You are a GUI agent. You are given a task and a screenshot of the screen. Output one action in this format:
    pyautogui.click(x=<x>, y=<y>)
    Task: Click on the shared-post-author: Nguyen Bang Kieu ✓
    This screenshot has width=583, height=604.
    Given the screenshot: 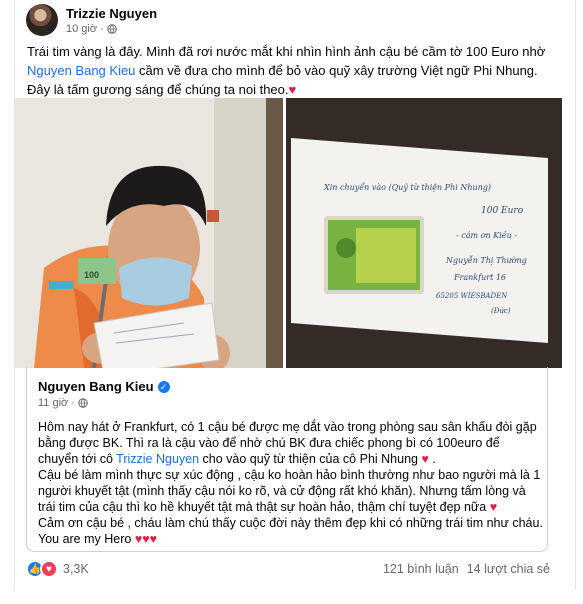 What is the action you would take?
    pyautogui.click(x=104, y=386)
    